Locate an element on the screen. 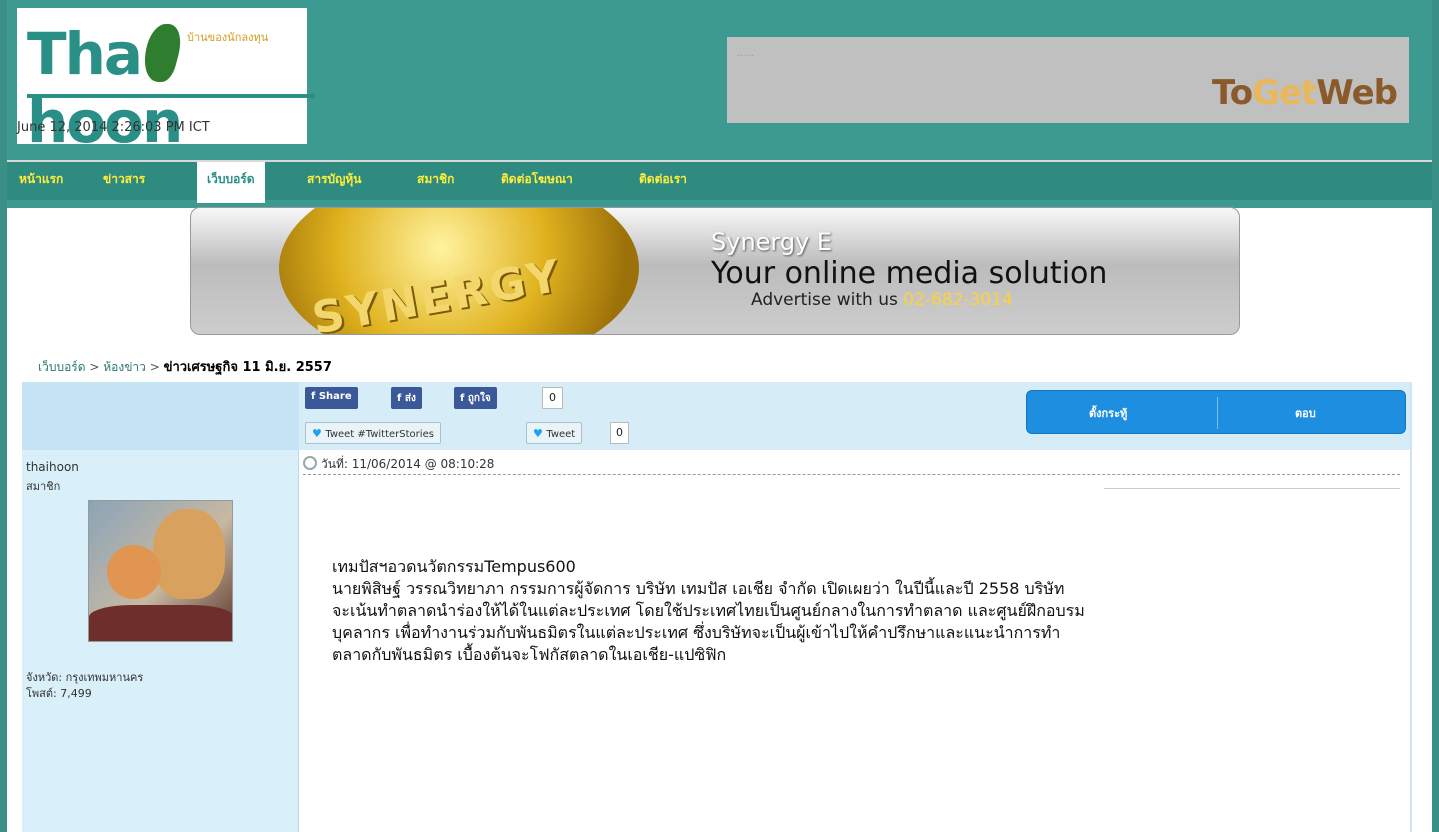  avatar-dog-shape is located at coordinates (189, 554).